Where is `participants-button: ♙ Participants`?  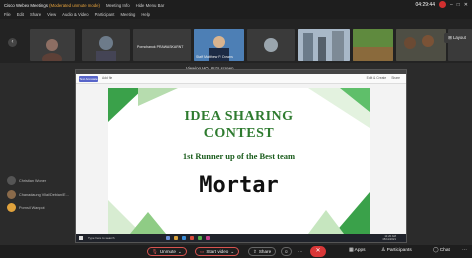 participants-button: ♙ Participants is located at coordinates (396, 250).